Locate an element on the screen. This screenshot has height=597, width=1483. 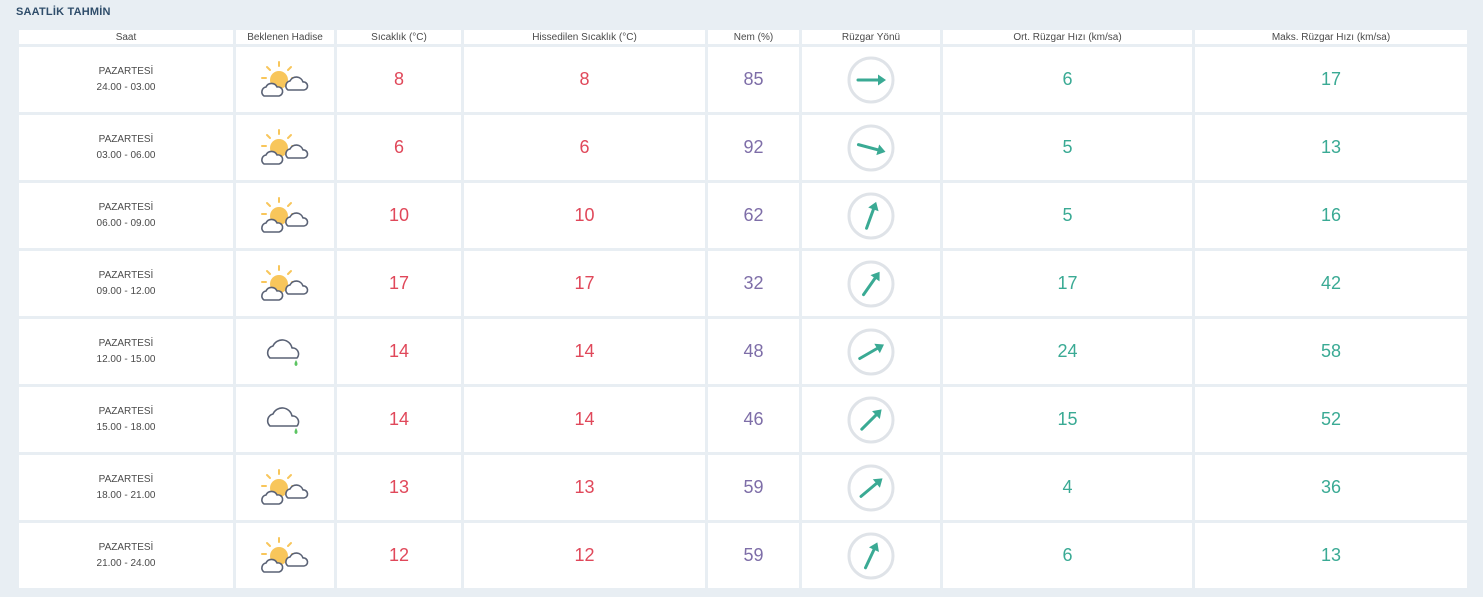
max-wind-value: 42 is located at coordinates (1331, 283).